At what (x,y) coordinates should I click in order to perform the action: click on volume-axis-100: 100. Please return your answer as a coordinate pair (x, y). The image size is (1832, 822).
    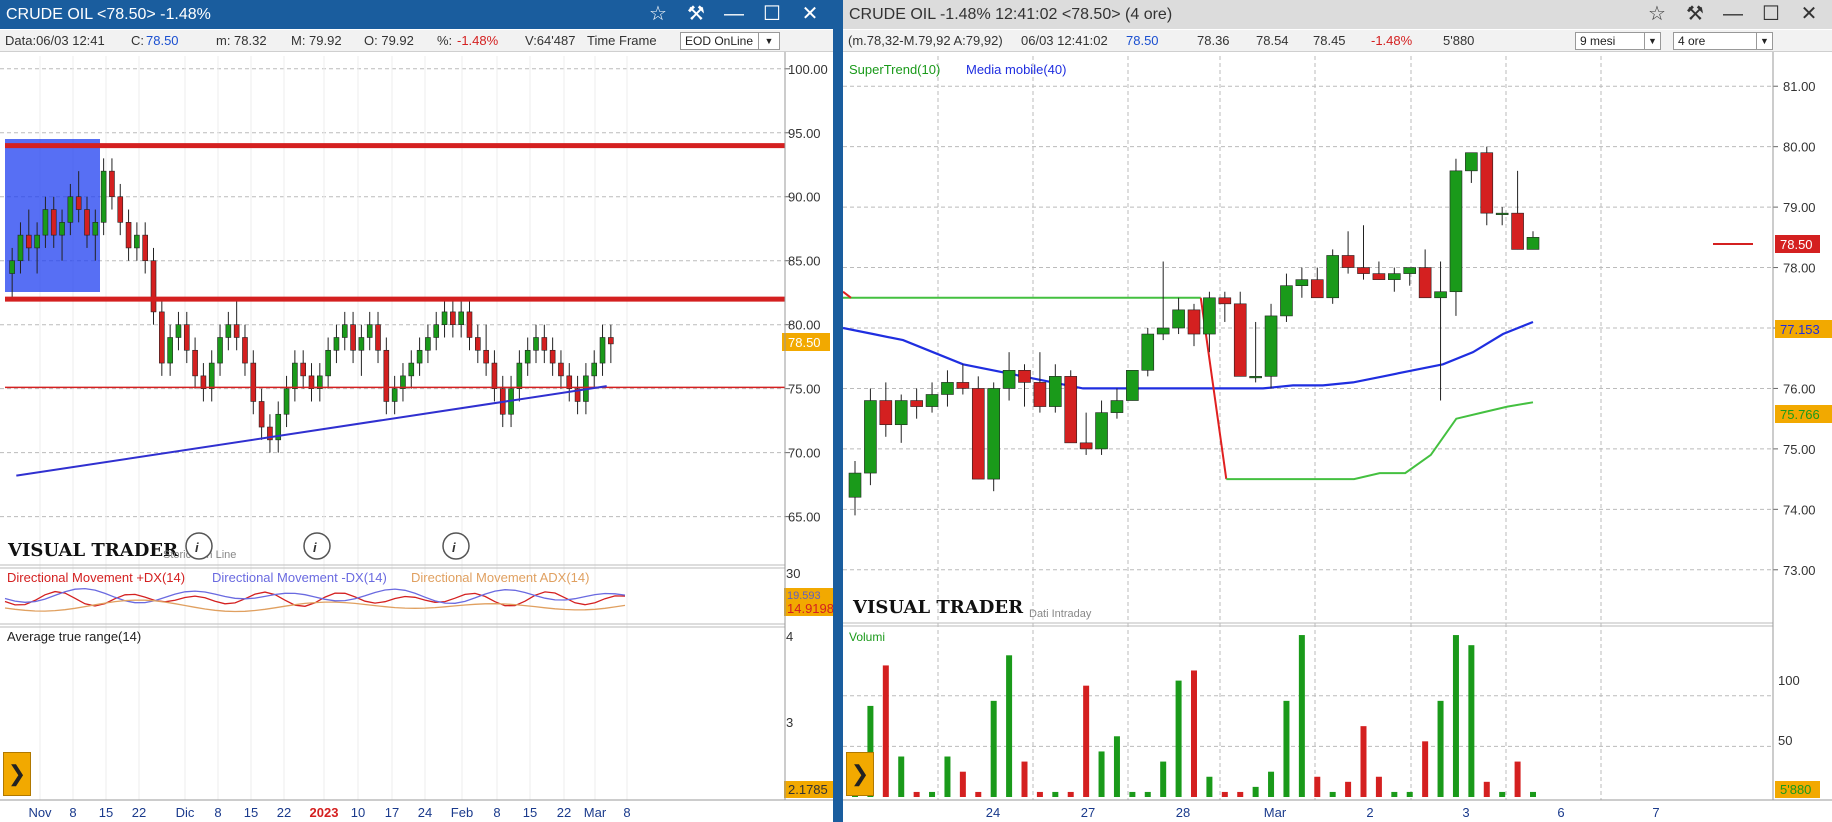
    Looking at the image, I should click on (1789, 680).